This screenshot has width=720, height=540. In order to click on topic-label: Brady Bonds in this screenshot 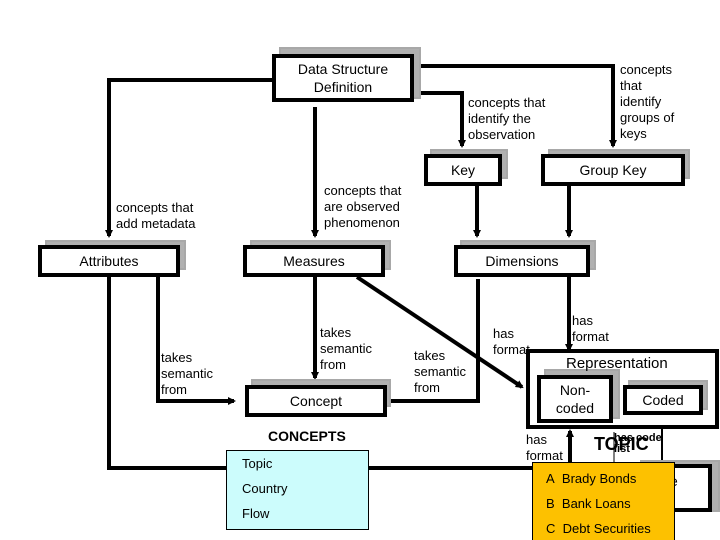, I will do `click(599, 478)`.